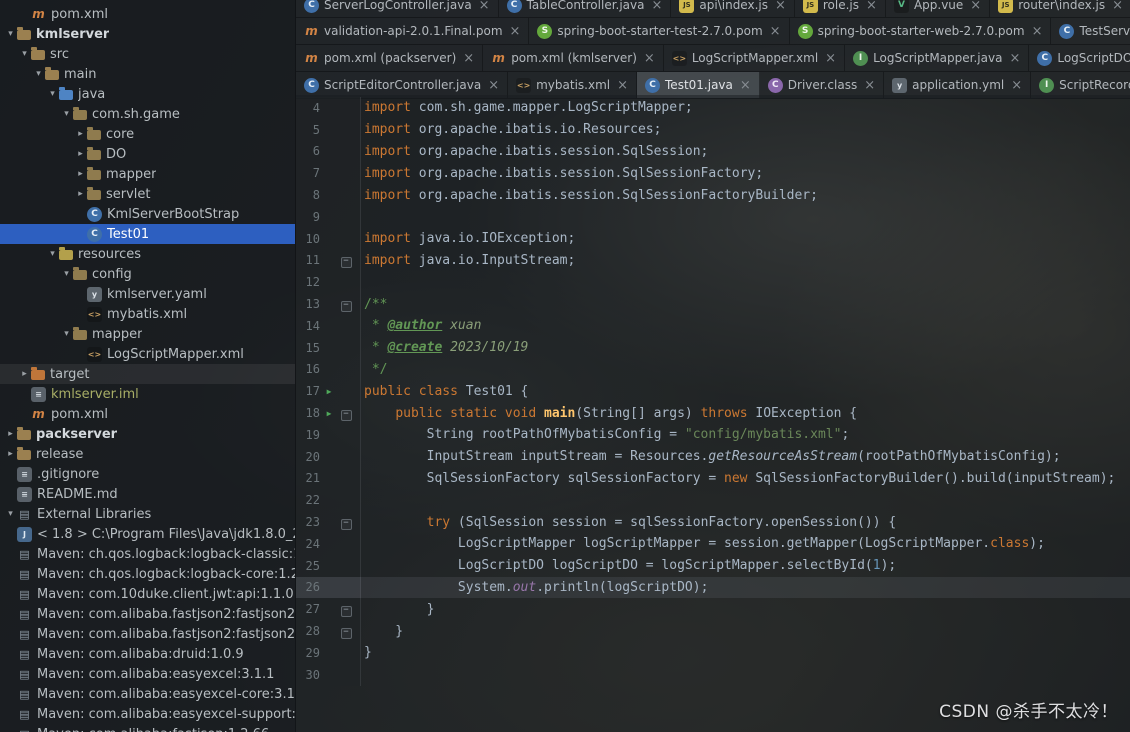 Image resolution: width=1130 pixels, height=732 pixels. What do you see at coordinates (147, 474) in the screenshot?
I see `tree-item: ≡ .gitignore` at bounding box center [147, 474].